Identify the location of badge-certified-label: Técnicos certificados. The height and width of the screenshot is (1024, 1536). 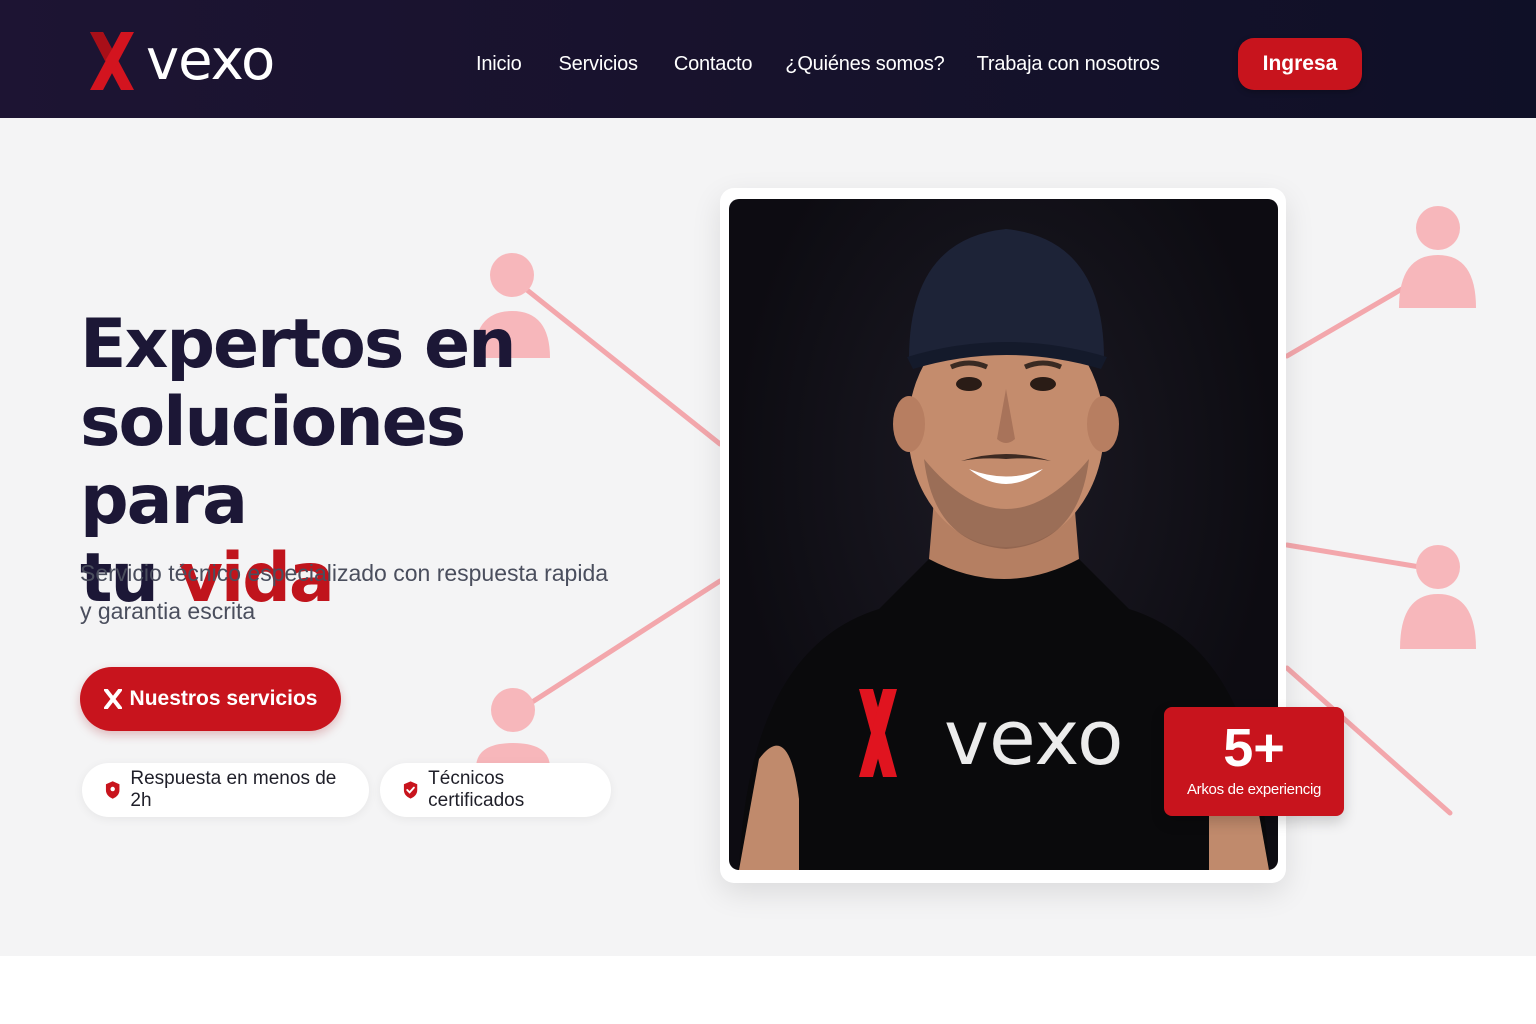
(476, 789).